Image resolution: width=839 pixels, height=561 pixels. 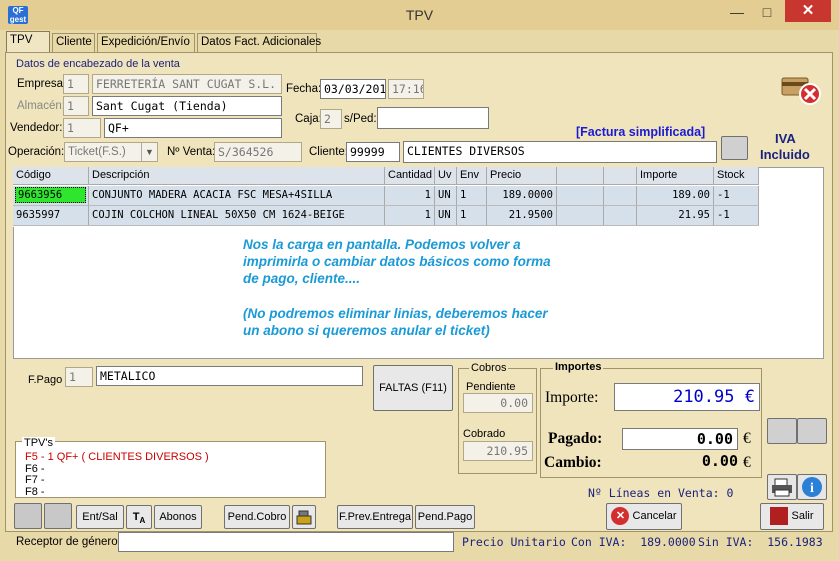 What do you see at coordinates (782, 431) in the screenshot?
I see `side-button-left` at bounding box center [782, 431].